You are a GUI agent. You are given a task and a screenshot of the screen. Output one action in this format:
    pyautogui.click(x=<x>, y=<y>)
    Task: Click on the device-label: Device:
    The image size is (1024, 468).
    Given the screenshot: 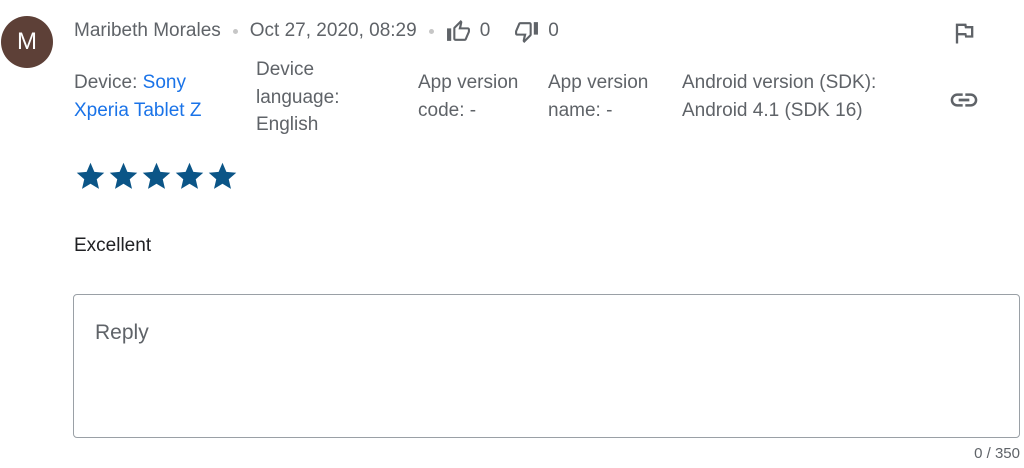 What is the action you would take?
    pyautogui.click(x=106, y=82)
    